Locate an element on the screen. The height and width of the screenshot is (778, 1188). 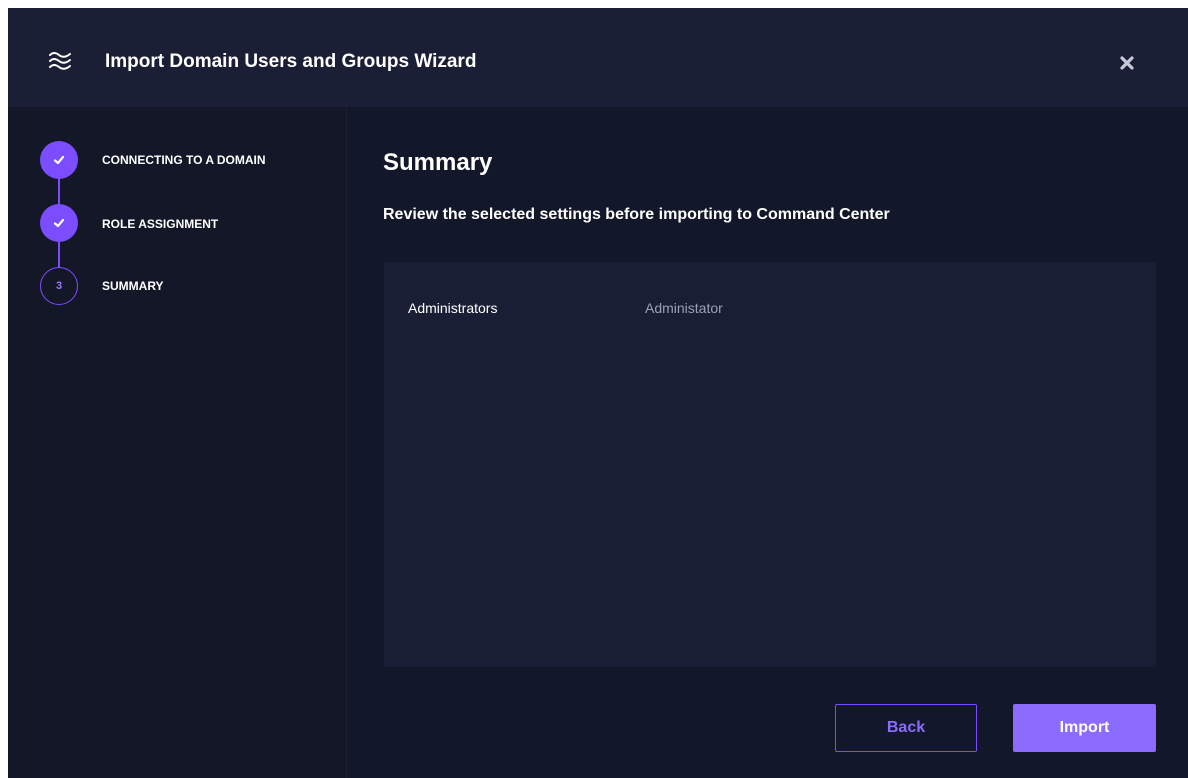
summary-role-name: Administator is located at coordinates (684, 308).